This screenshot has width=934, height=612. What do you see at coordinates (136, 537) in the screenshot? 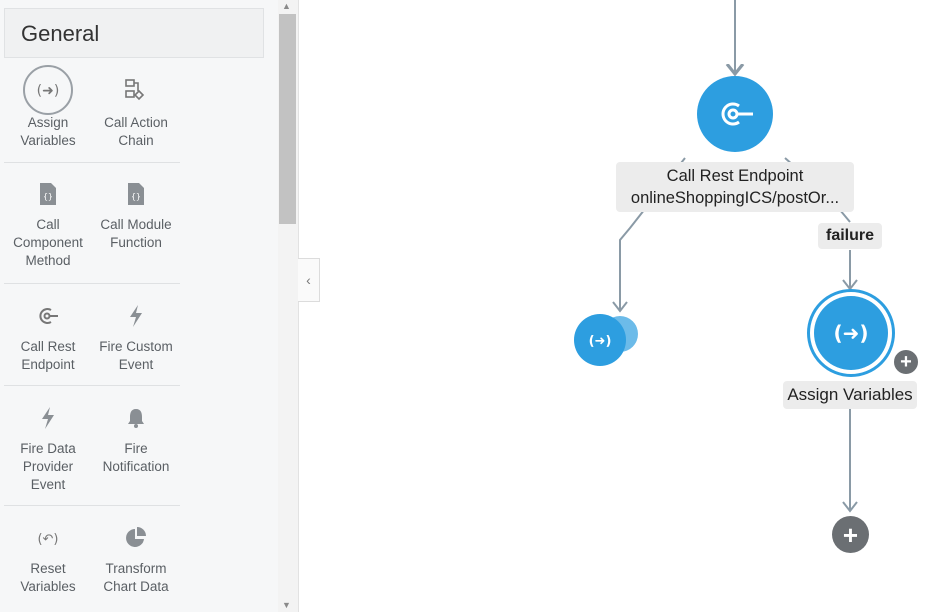
I see `pie-chart-icon` at bounding box center [136, 537].